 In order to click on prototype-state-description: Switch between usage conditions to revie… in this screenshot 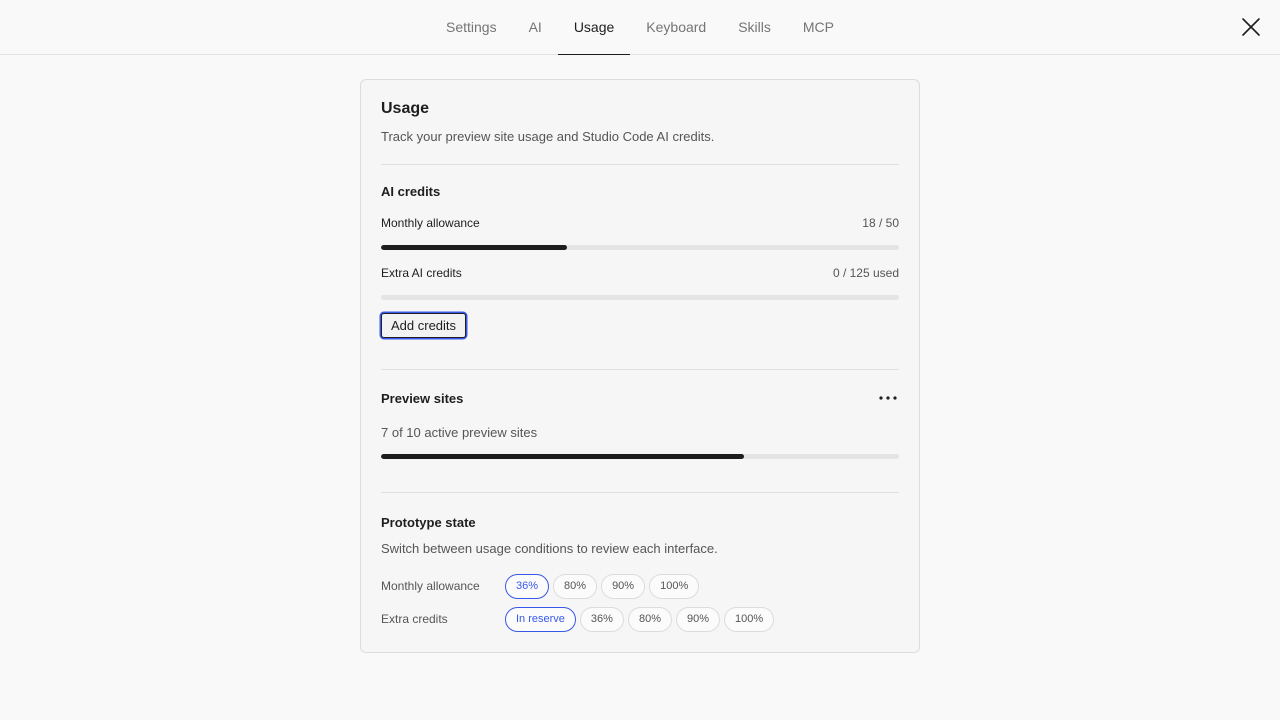, I will do `click(549, 548)`.